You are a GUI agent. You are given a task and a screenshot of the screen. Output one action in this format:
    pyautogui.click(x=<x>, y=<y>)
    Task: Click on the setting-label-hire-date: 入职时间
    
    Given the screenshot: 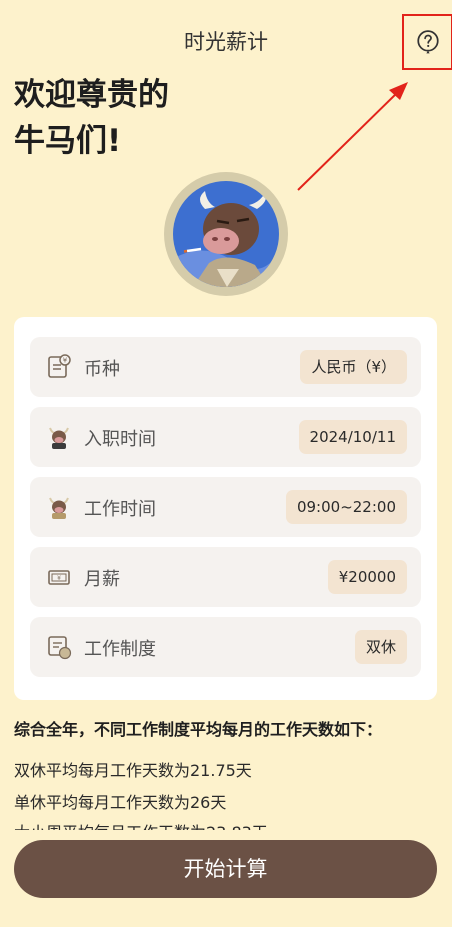 What is the action you would take?
    pyautogui.click(x=120, y=439)
    